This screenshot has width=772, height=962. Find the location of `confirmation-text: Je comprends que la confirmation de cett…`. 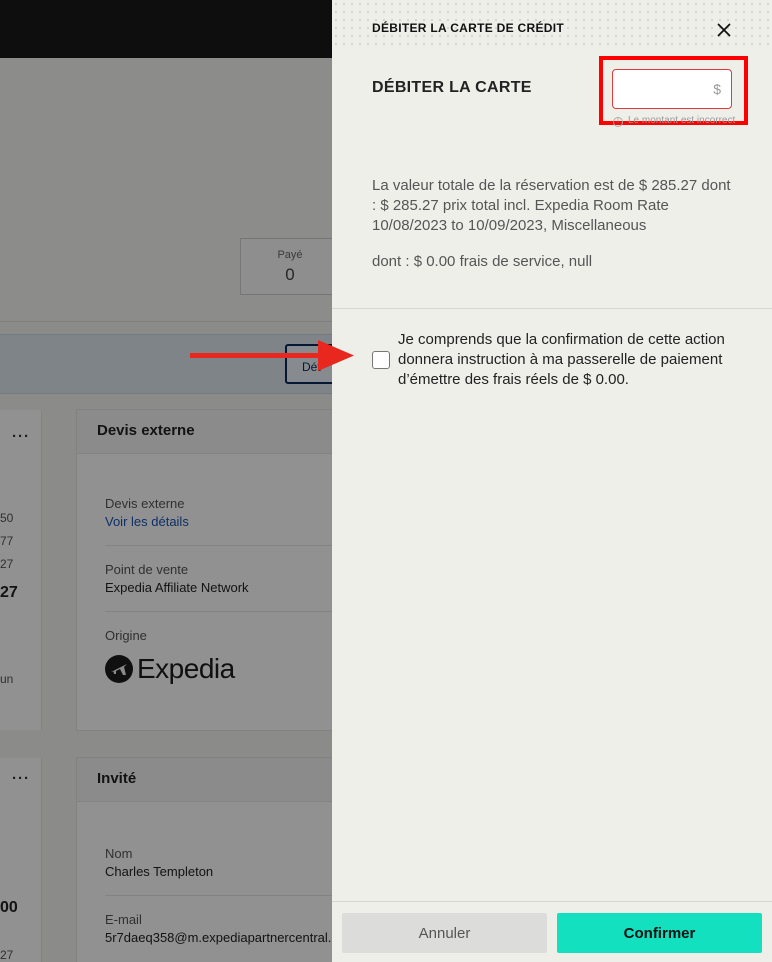

confirmation-text: Je comprends que la confirmation de cett… is located at coordinates (561, 359).